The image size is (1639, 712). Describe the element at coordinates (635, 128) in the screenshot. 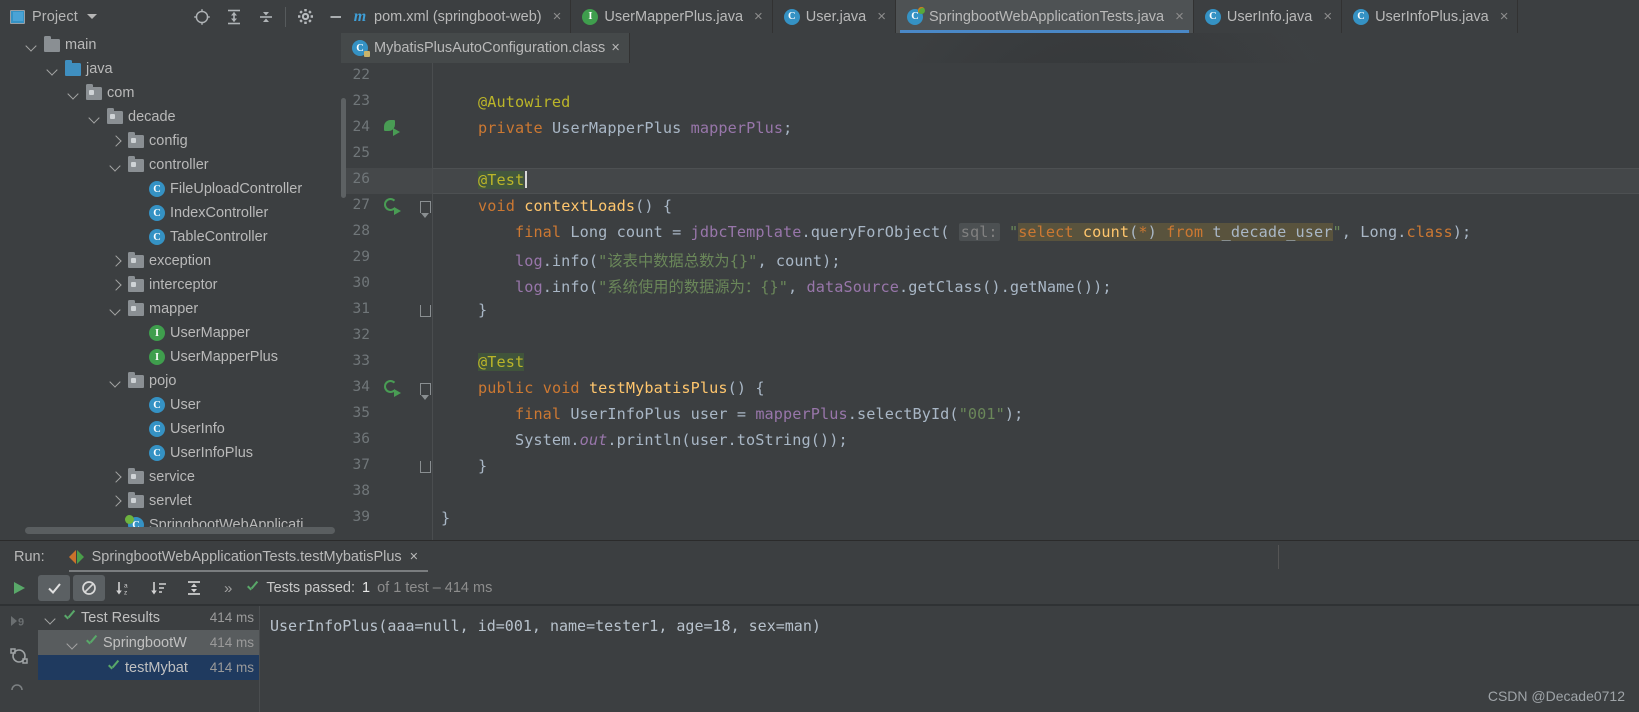

I see `code-line-24: private UserMapperPlus mapperPlus;` at that location.